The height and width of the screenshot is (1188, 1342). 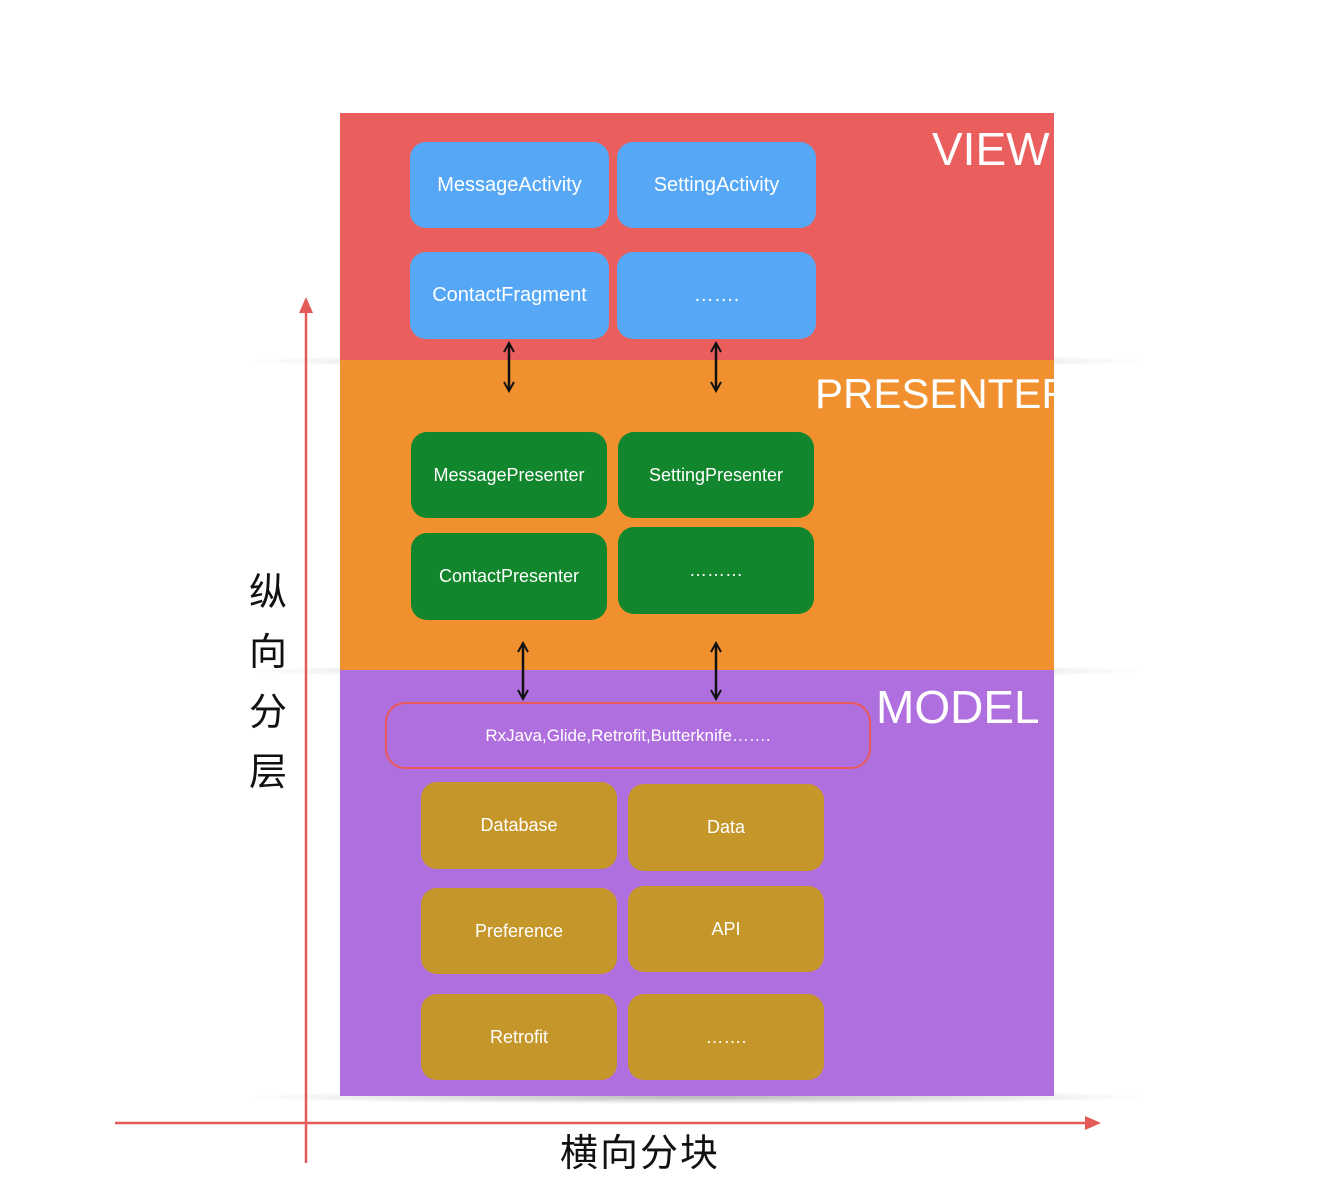 What do you see at coordinates (519, 1037) in the screenshot?
I see `model-retrofit-box: Retrofit` at bounding box center [519, 1037].